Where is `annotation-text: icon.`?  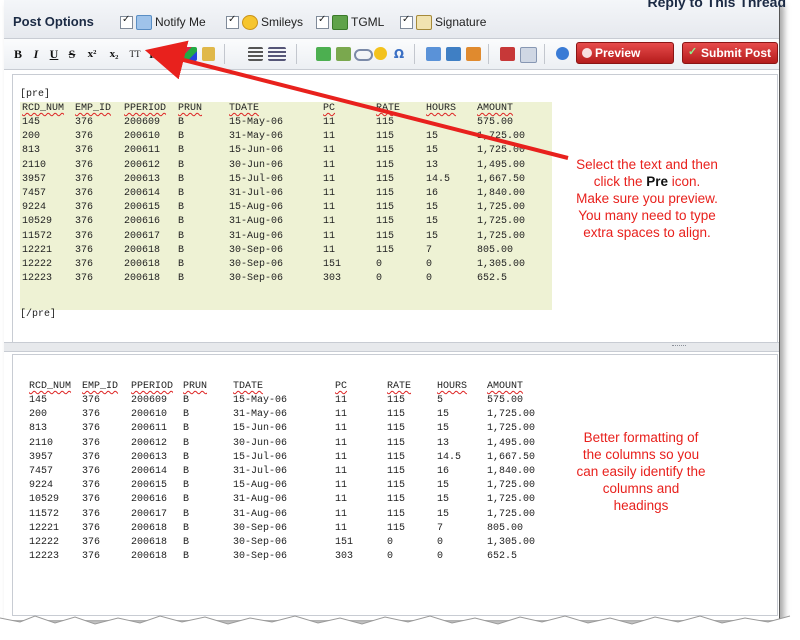 annotation-text: icon. is located at coordinates (684, 181).